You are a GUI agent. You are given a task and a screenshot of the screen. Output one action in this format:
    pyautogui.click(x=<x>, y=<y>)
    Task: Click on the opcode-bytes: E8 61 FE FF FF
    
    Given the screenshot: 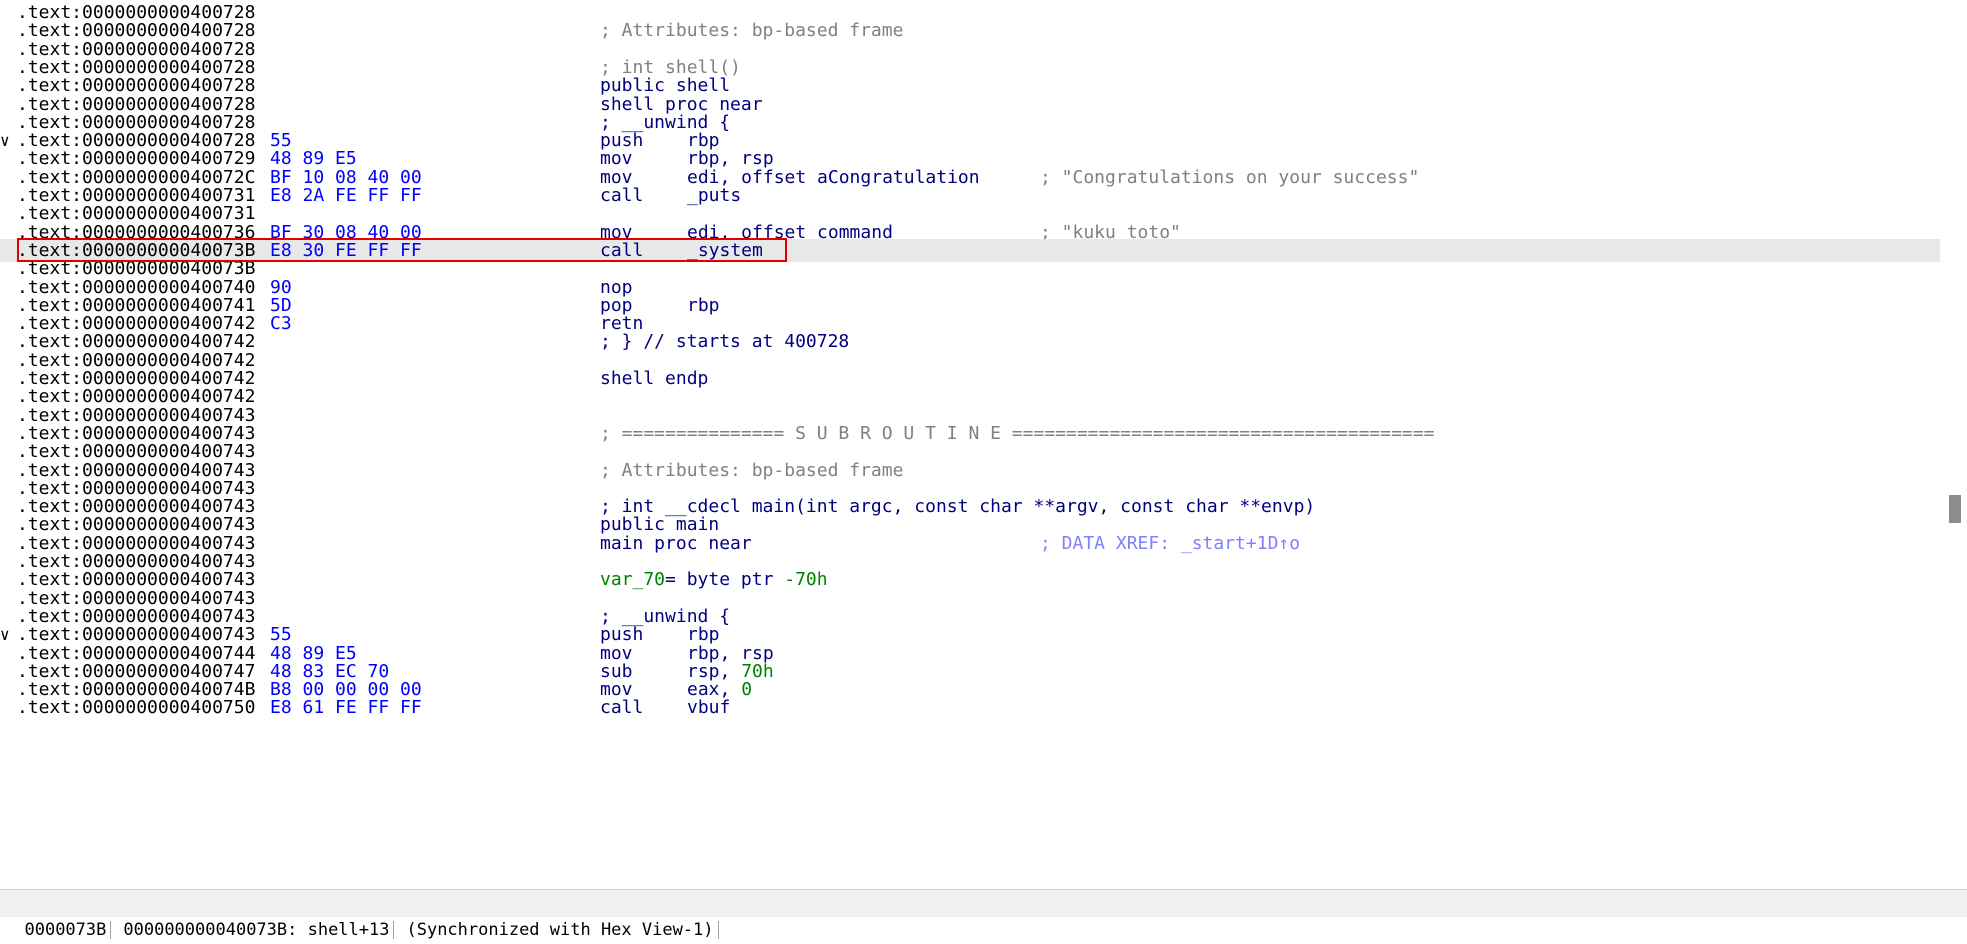 What is the action you would take?
    pyautogui.click(x=346, y=708)
    